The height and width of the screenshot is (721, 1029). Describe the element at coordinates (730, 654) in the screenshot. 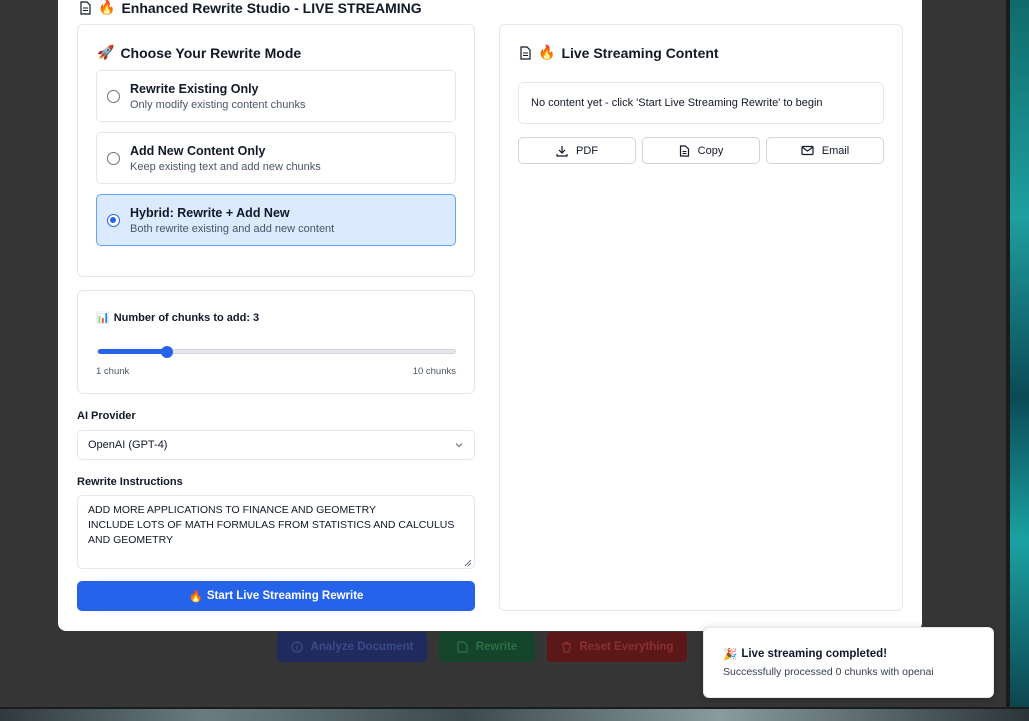

I see `party-icon: 🎉` at that location.